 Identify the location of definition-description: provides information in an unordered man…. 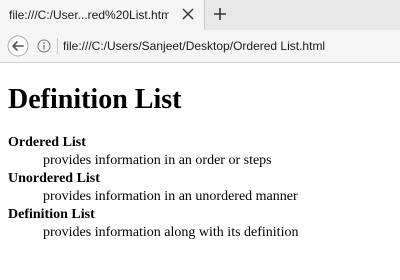
(170, 196).